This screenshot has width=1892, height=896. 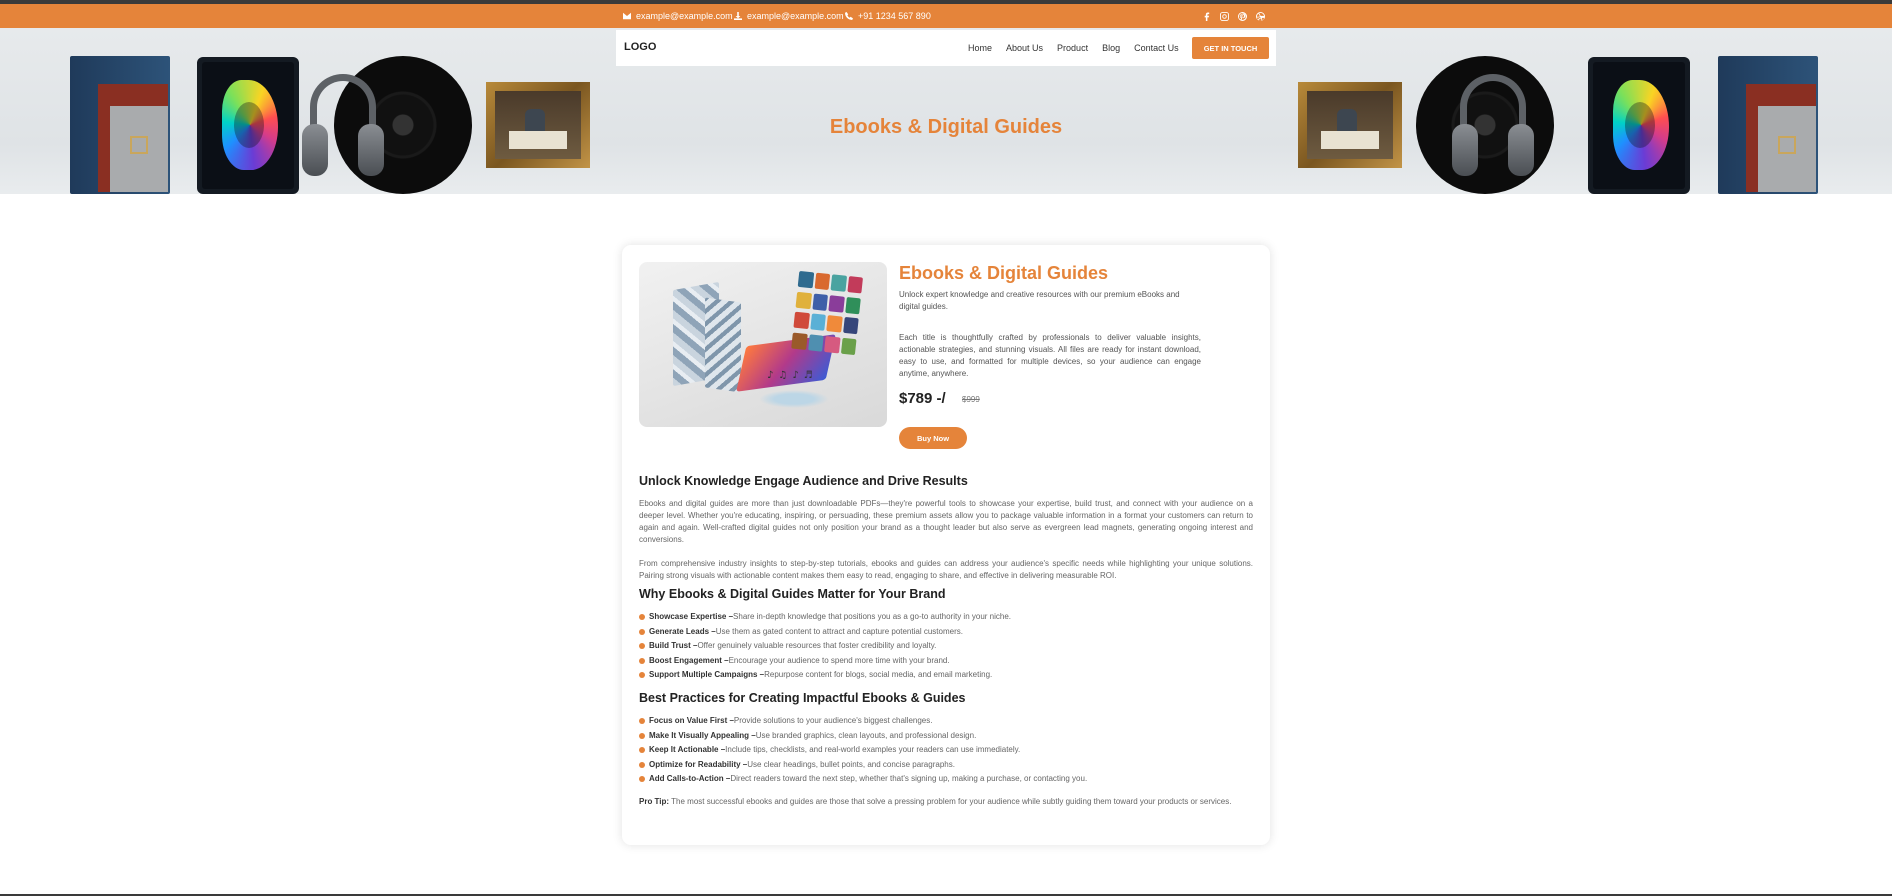 What do you see at coordinates (1024, 48) in the screenshot?
I see `nav-about-us: About Us` at bounding box center [1024, 48].